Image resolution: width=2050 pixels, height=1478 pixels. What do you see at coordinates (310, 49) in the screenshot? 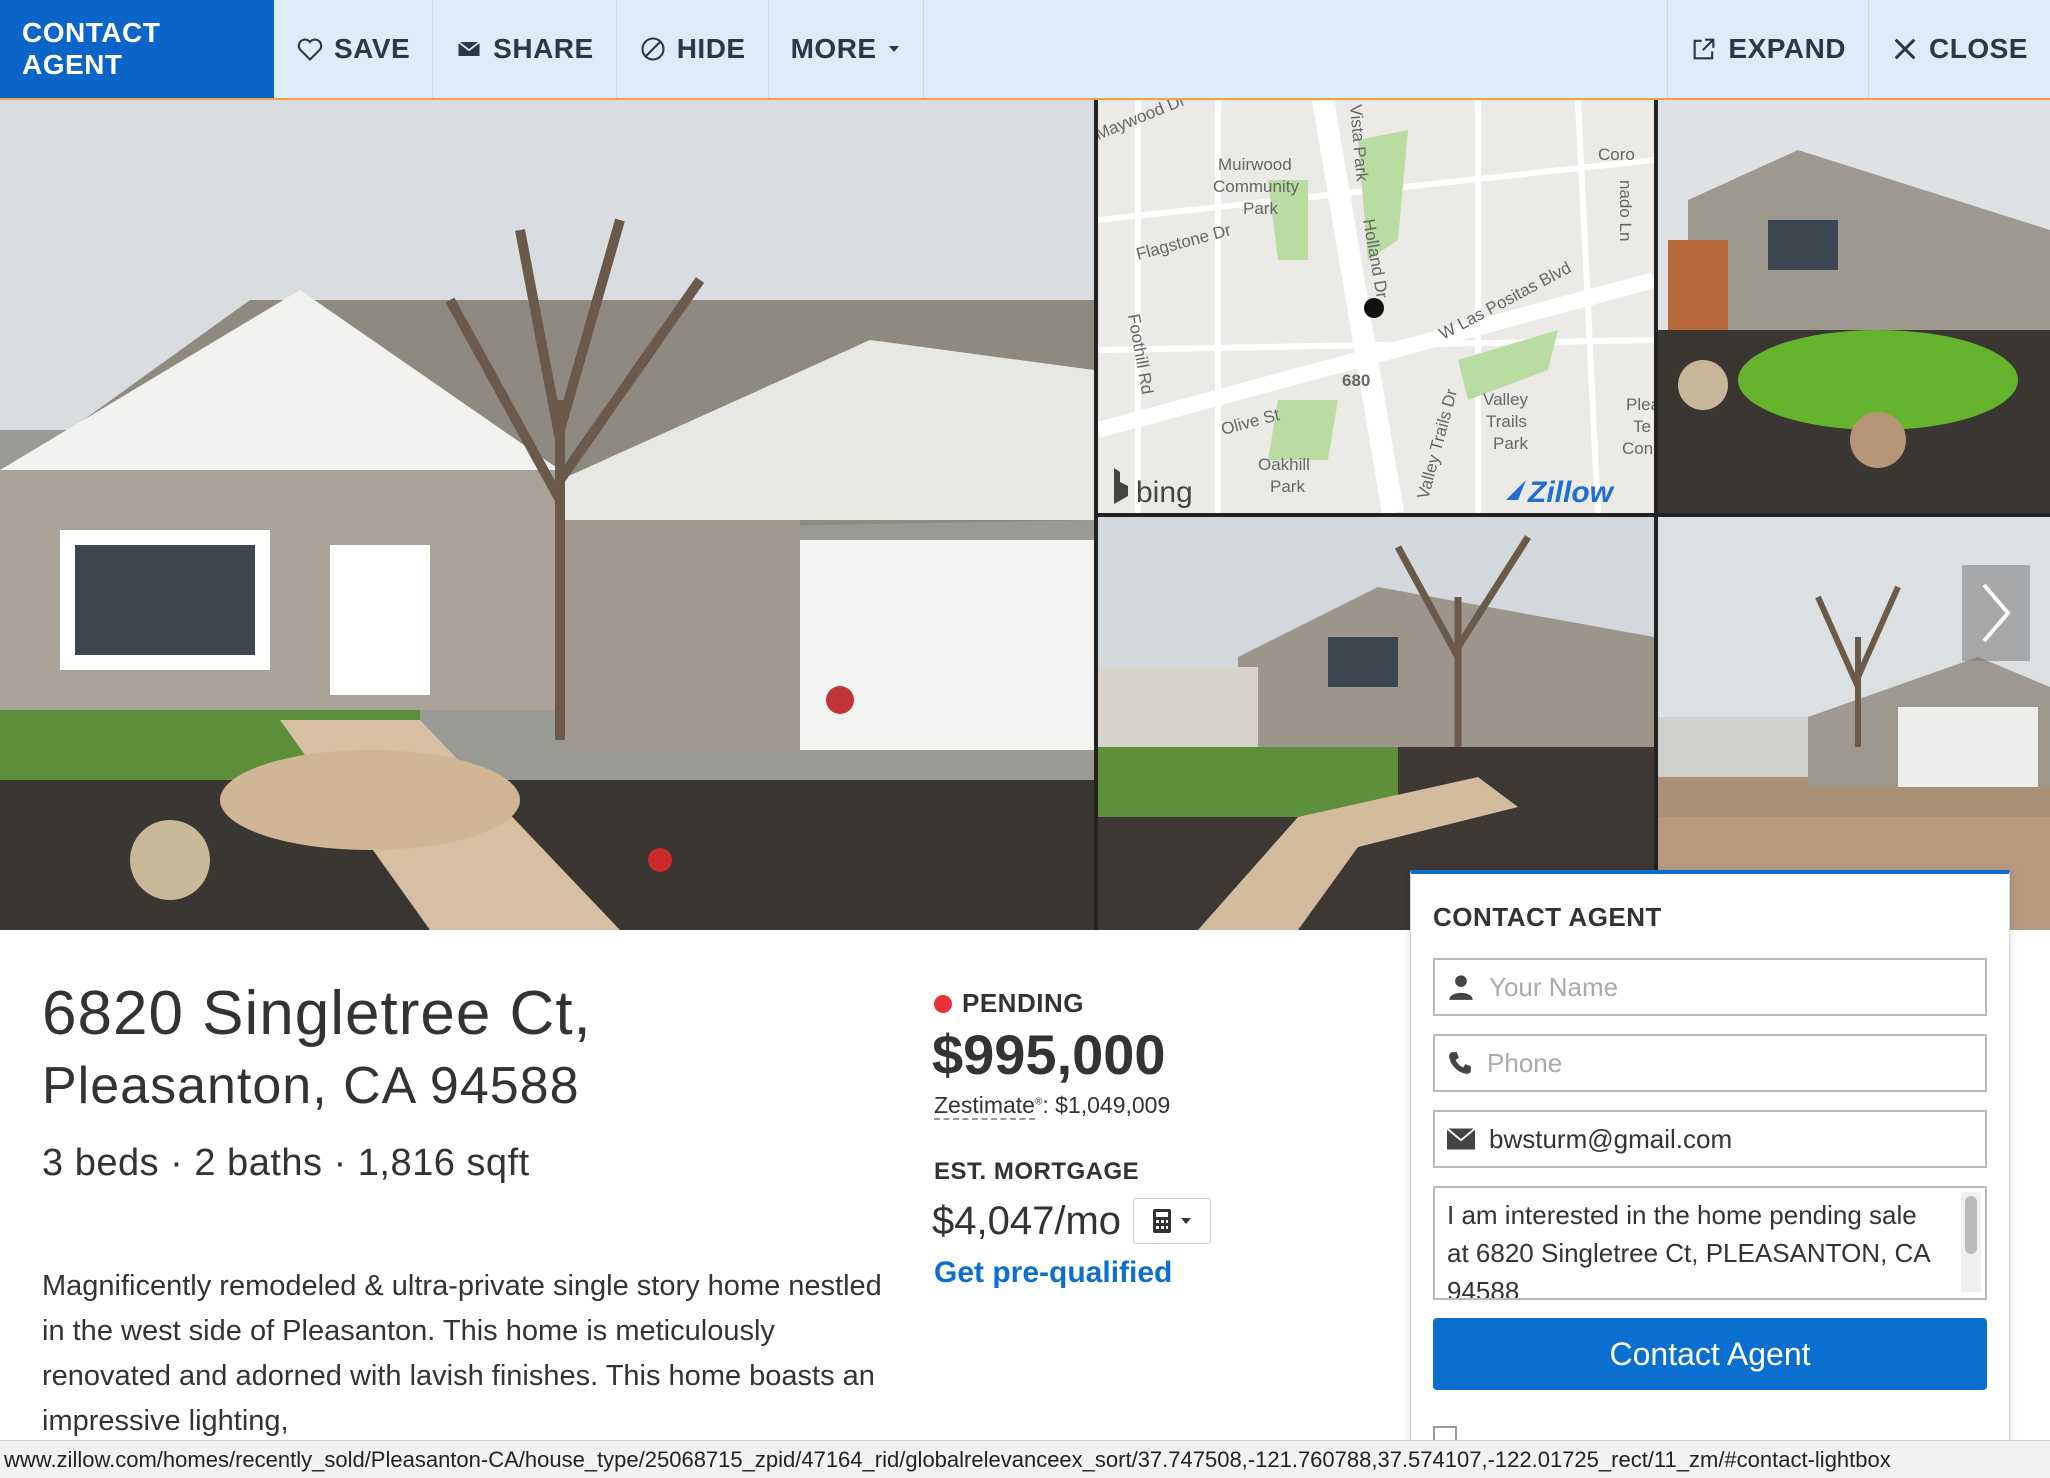
I see `heart-icon` at bounding box center [310, 49].